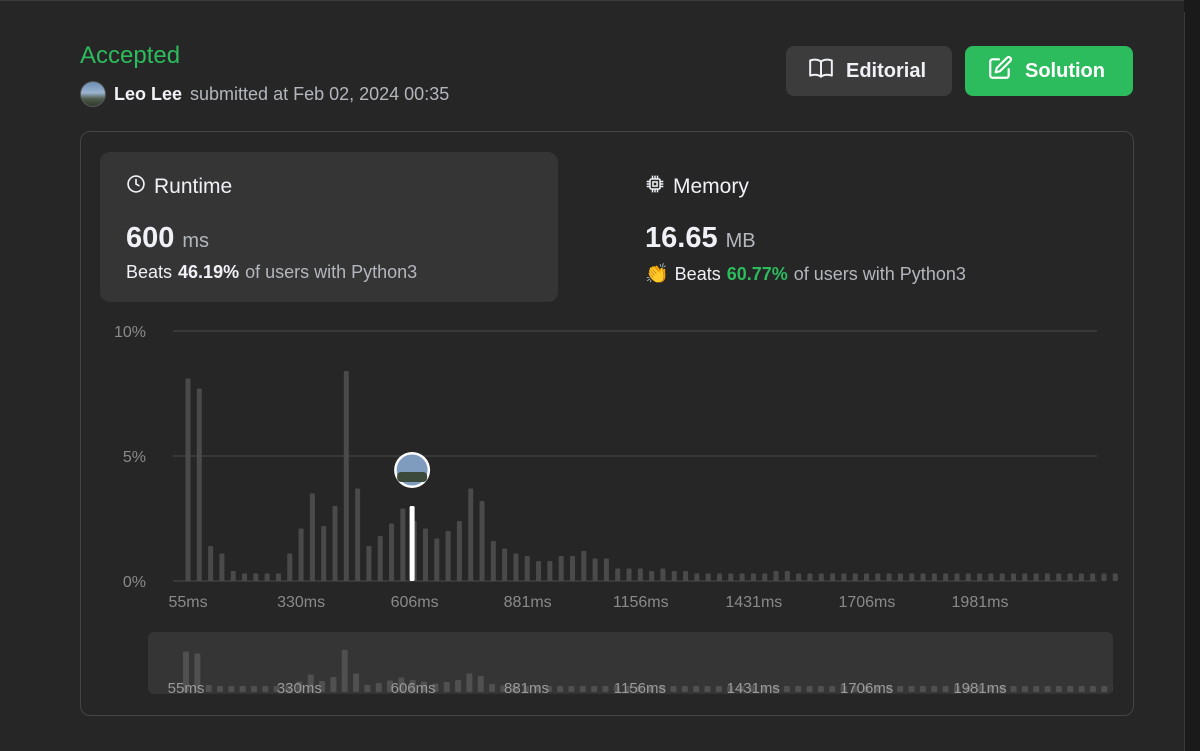  I want to click on memory-unit: MB, so click(741, 241).